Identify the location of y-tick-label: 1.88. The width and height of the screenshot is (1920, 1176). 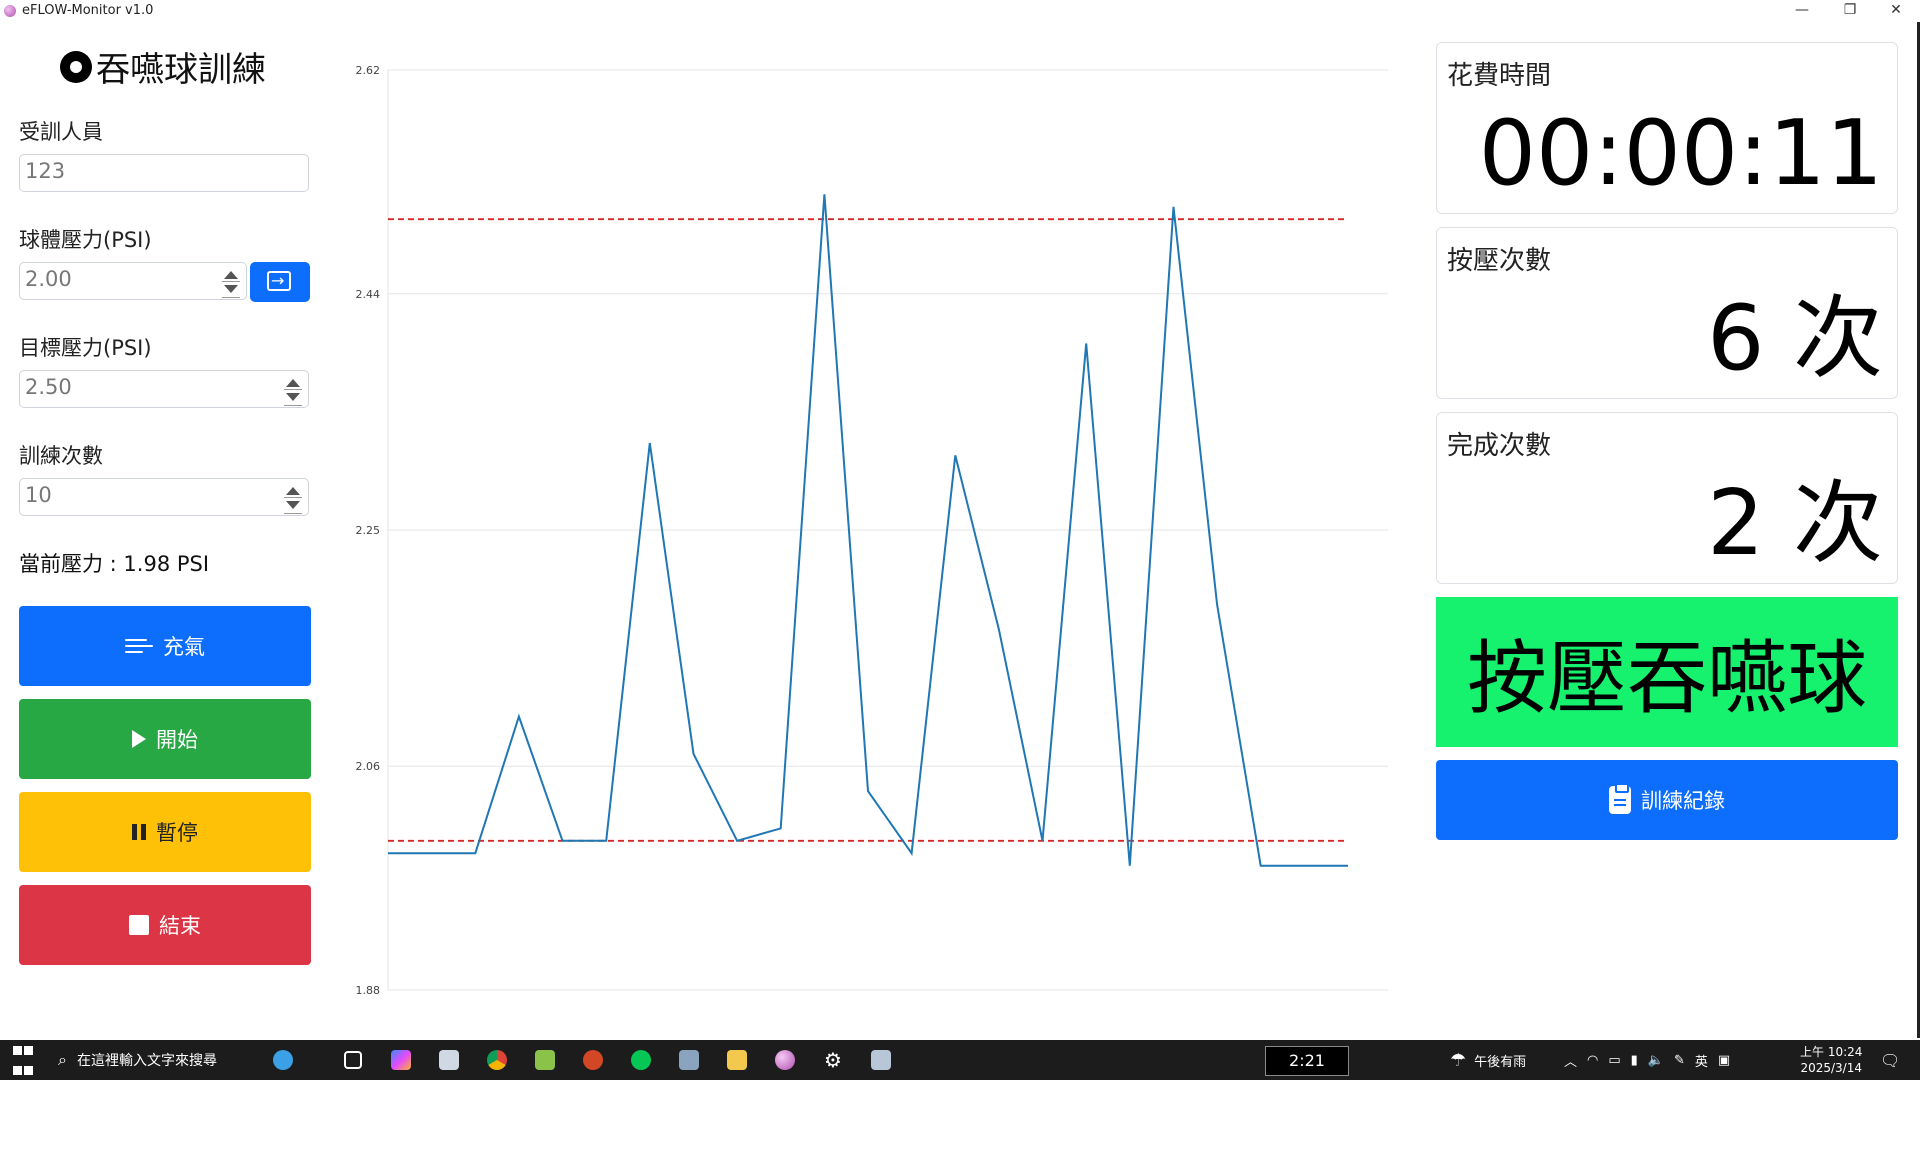
(368, 990).